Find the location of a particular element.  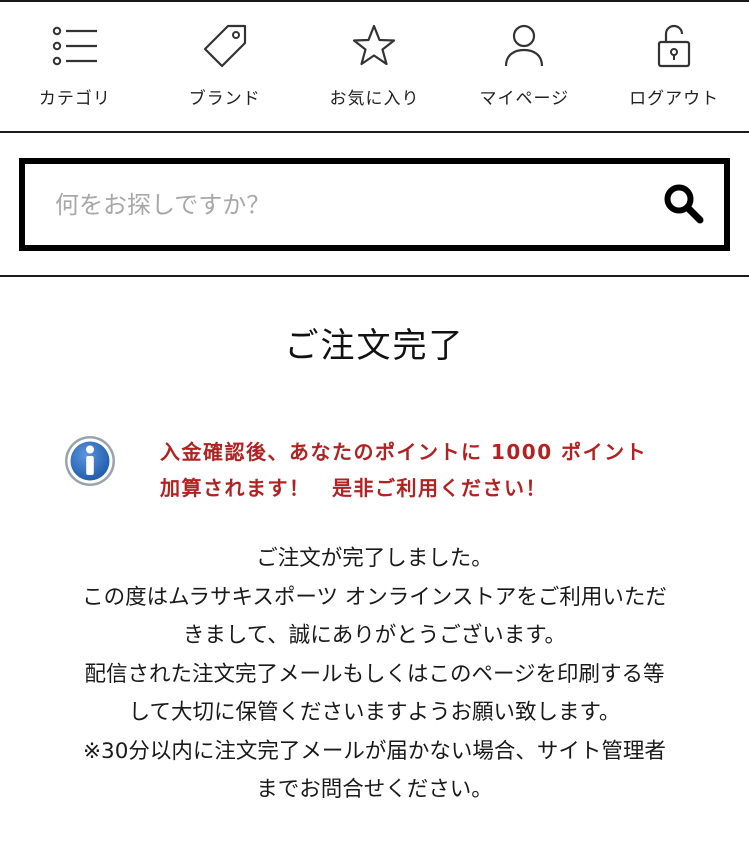

nav-label-logout: ログアウト is located at coordinates (674, 99).